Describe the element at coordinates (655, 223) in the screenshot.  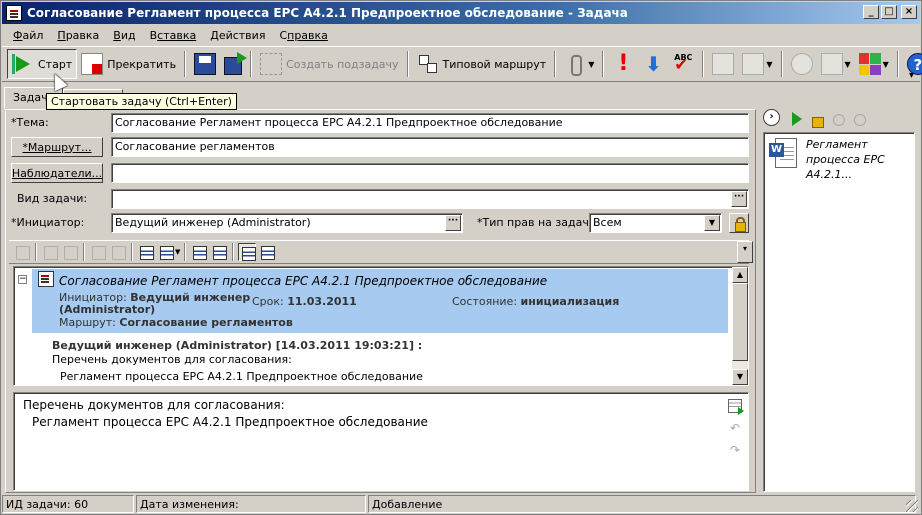
I see `rights-select: Всем` at that location.